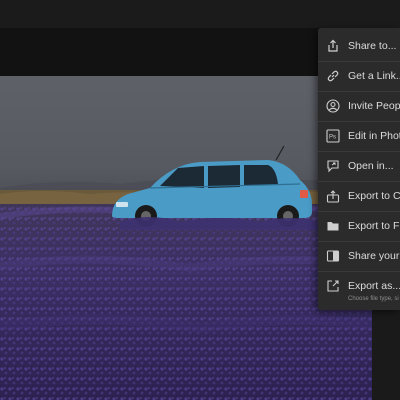 The width and height of the screenshot is (400, 400). What do you see at coordinates (200, 14) in the screenshot?
I see `top-bar` at bounding box center [200, 14].